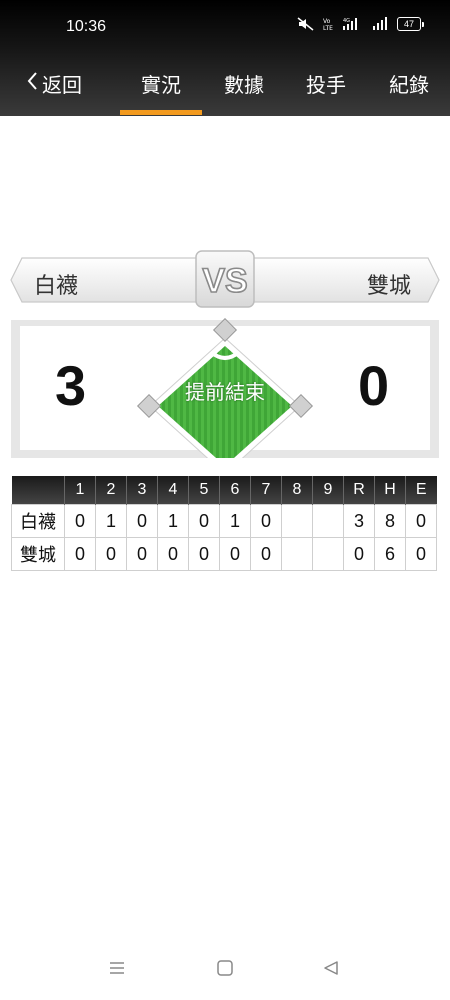 The width and height of the screenshot is (450, 1000). Describe the element at coordinates (328, 490) in the screenshot. I see `inning-header: 9` at that location.